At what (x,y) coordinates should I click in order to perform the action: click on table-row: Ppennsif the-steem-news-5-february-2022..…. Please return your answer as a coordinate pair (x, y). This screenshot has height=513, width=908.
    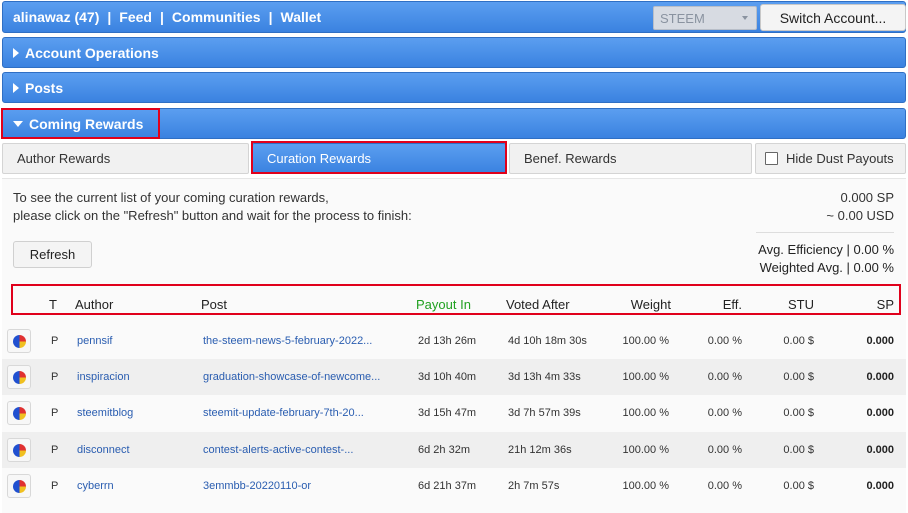
    Looking at the image, I should click on (454, 341).